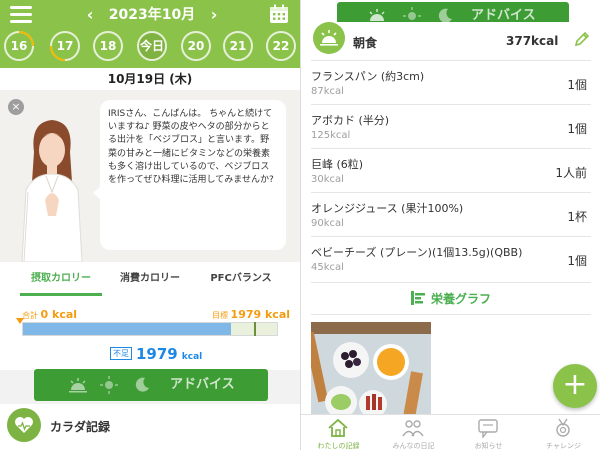 The image size is (600, 450). What do you see at coordinates (338, 427) in the screenshot?
I see `home-icon` at bounding box center [338, 427].